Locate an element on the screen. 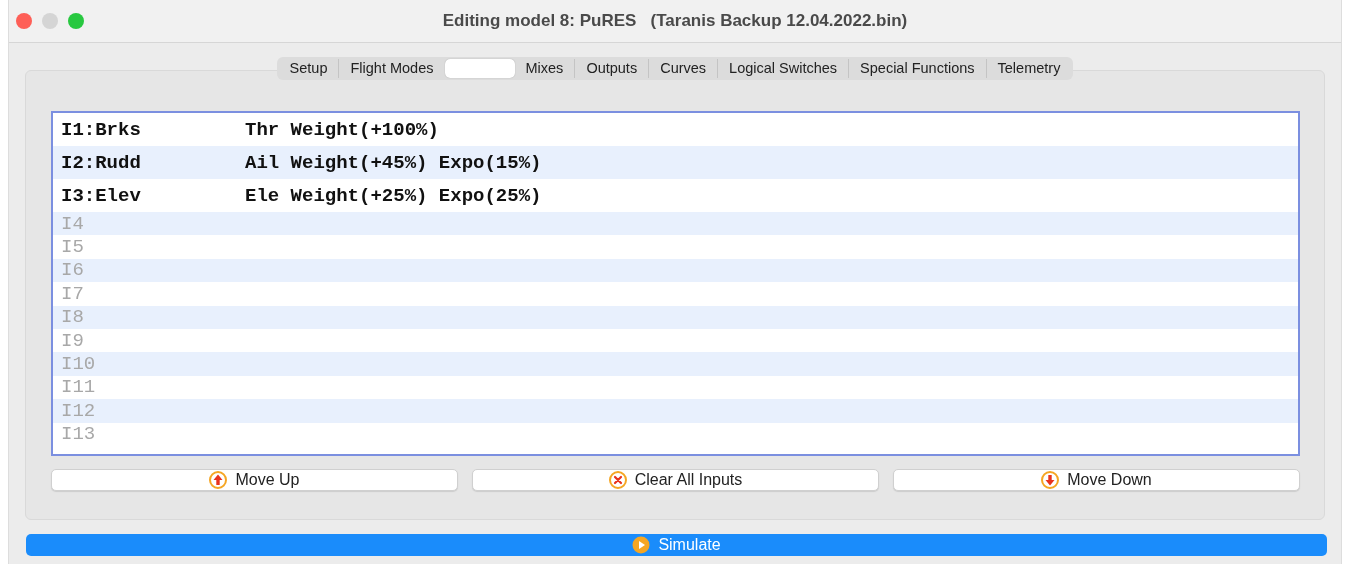 The width and height of the screenshot is (1353, 564). tab: Flight Modes is located at coordinates (391, 68).